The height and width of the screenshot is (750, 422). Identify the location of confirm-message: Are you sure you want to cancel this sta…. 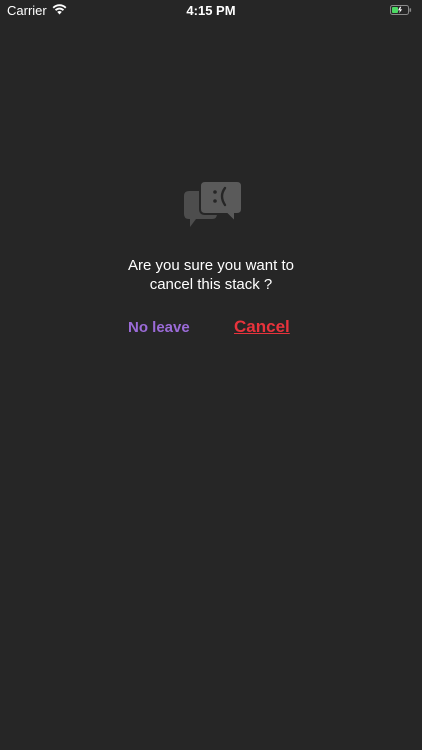
(211, 275).